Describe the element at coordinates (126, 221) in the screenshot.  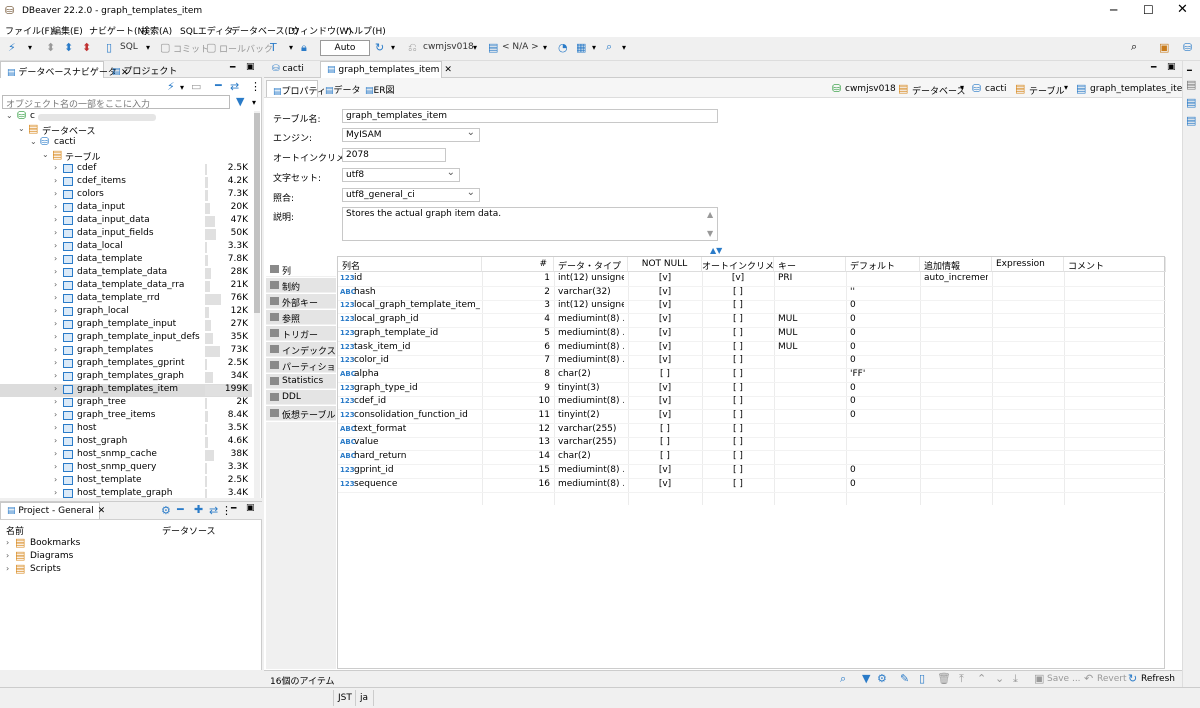
I see `tree-table-item: › data_input_data 47K` at that location.